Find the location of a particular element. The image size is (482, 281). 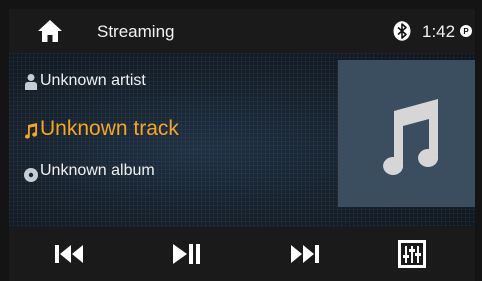

skip-previous-icon is located at coordinates (69, 254).